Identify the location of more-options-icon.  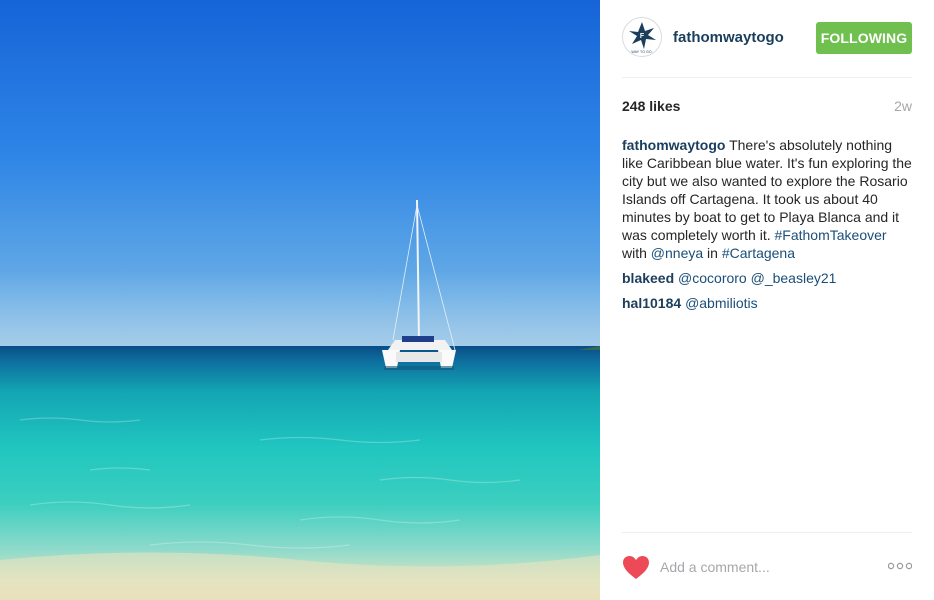
(900, 566).